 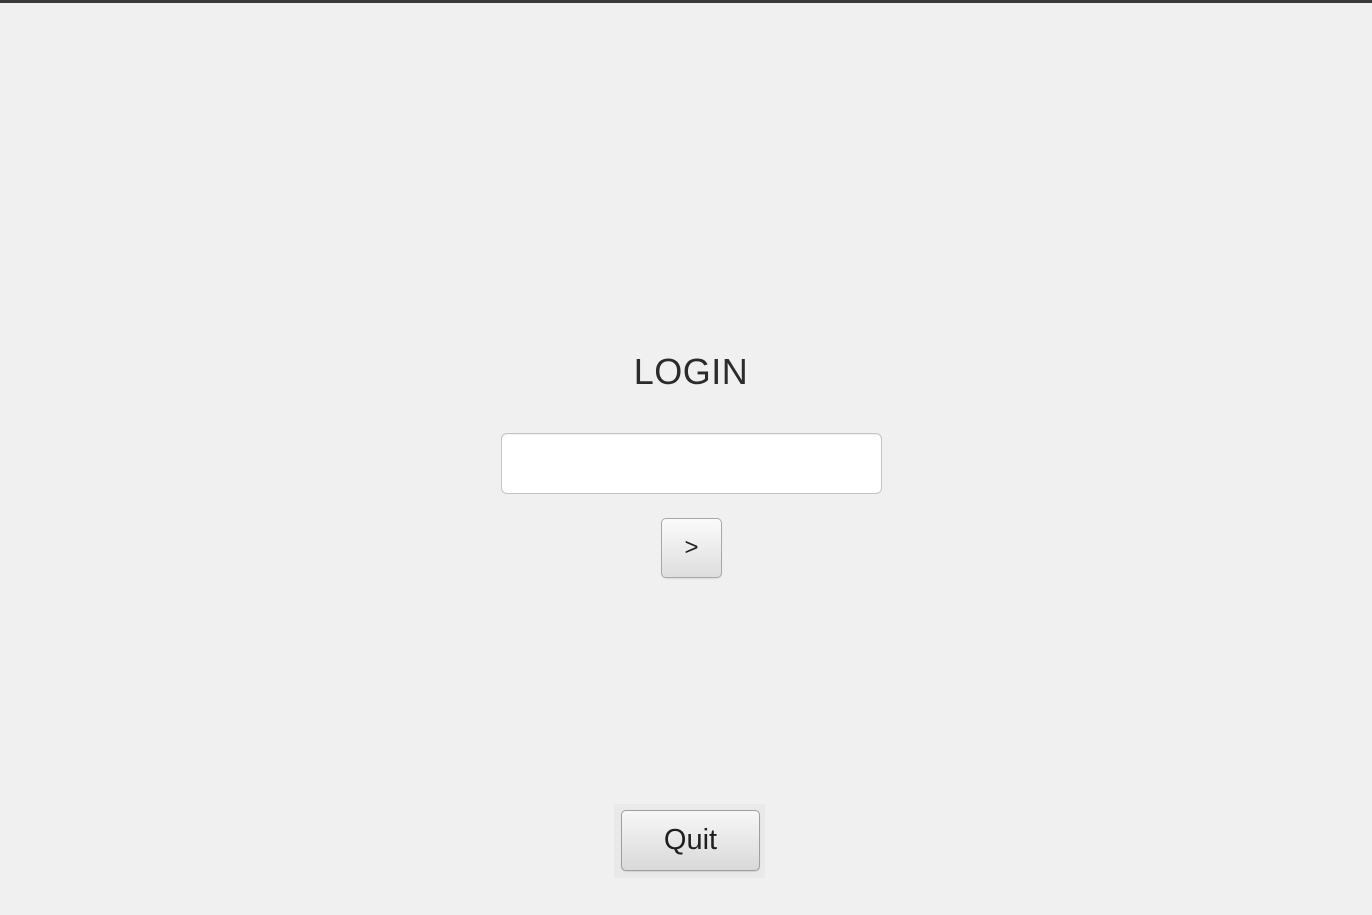 What do you see at coordinates (686, 1) in the screenshot?
I see `window-top-border` at bounding box center [686, 1].